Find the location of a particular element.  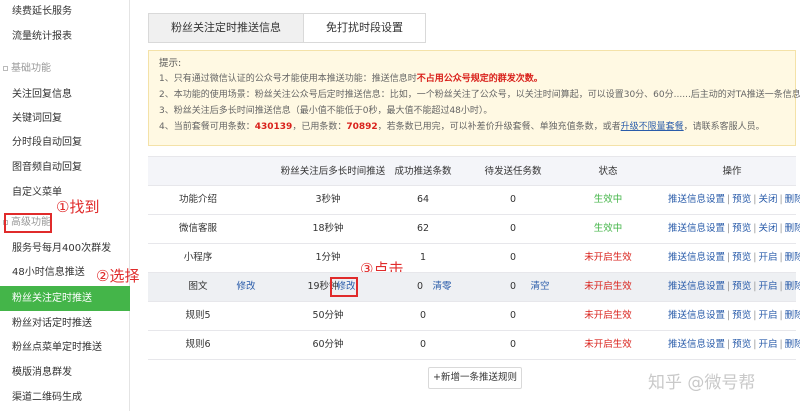

notice-line-4-d: ，请联系客服人员。 is located at coordinates (724, 127).